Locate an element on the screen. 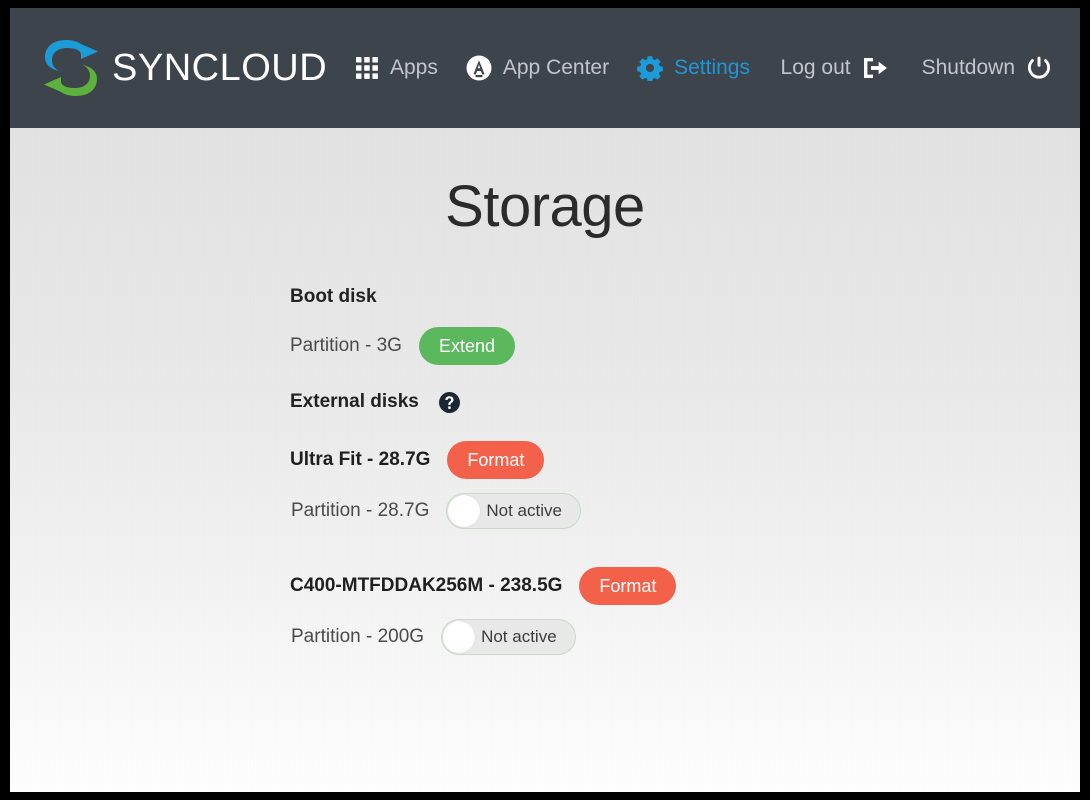  disk-title: Ultra Fit - 28.7G is located at coordinates (360, 459).